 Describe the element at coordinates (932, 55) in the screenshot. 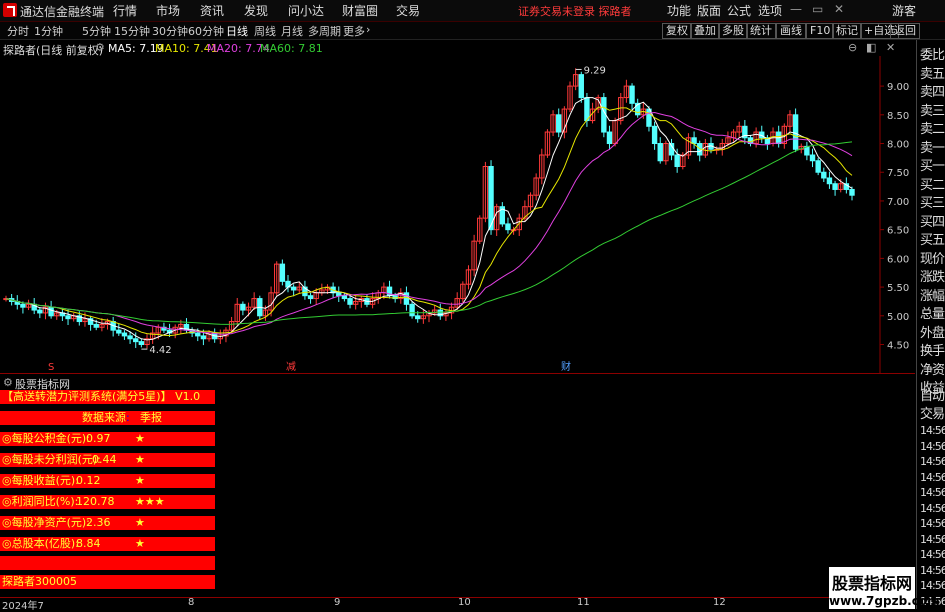

I see `quote-label: 委比` at that location.